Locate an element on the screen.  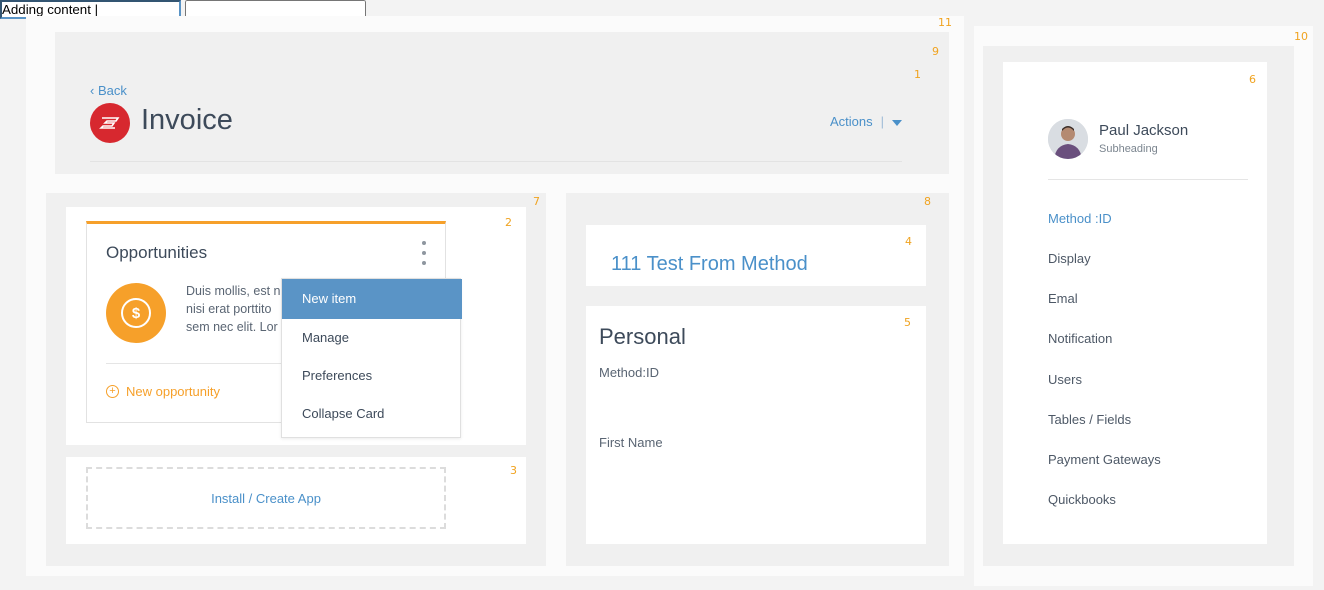
personal-title: Personal is located at coordinates (642, 336).